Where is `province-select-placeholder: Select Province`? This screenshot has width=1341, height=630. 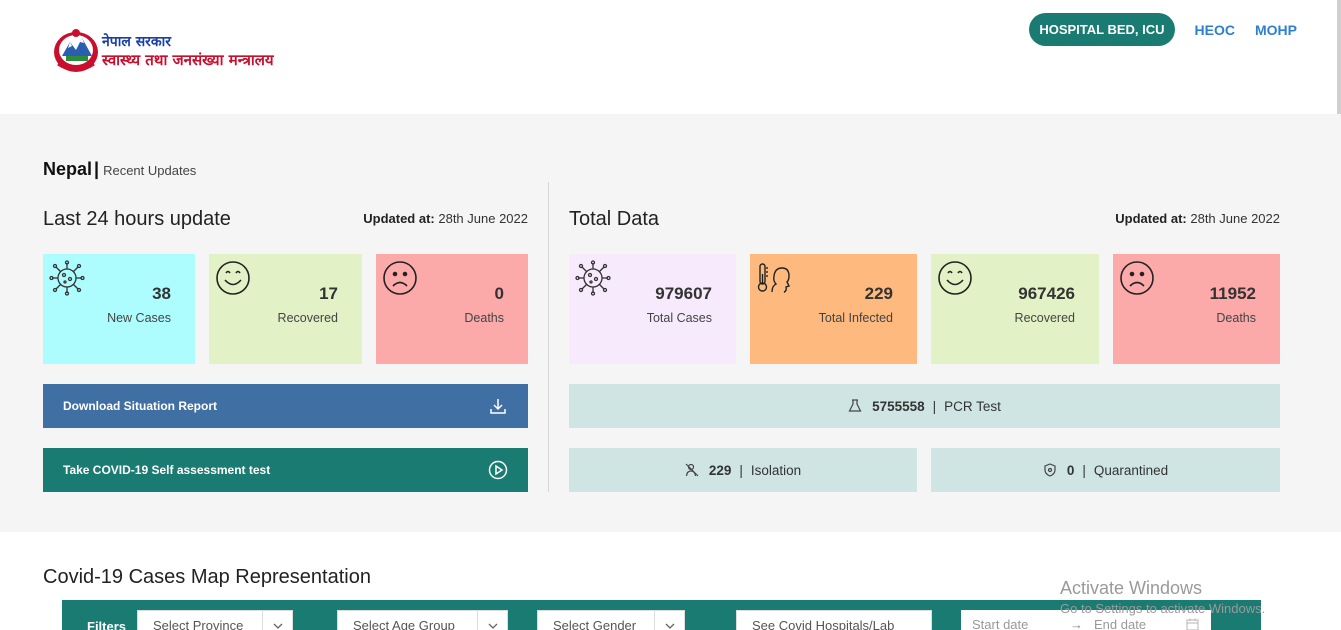 province-select-placeholder: Select Province is located at coordinates (198, 624).